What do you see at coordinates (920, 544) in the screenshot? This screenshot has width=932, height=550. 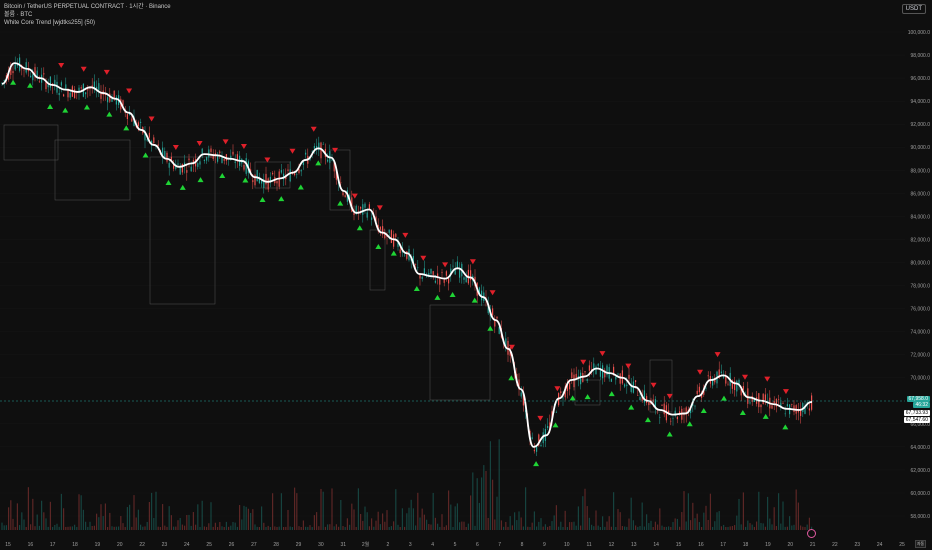 I see `auto-scale-button: 자동` at bounding box center [920, 544].